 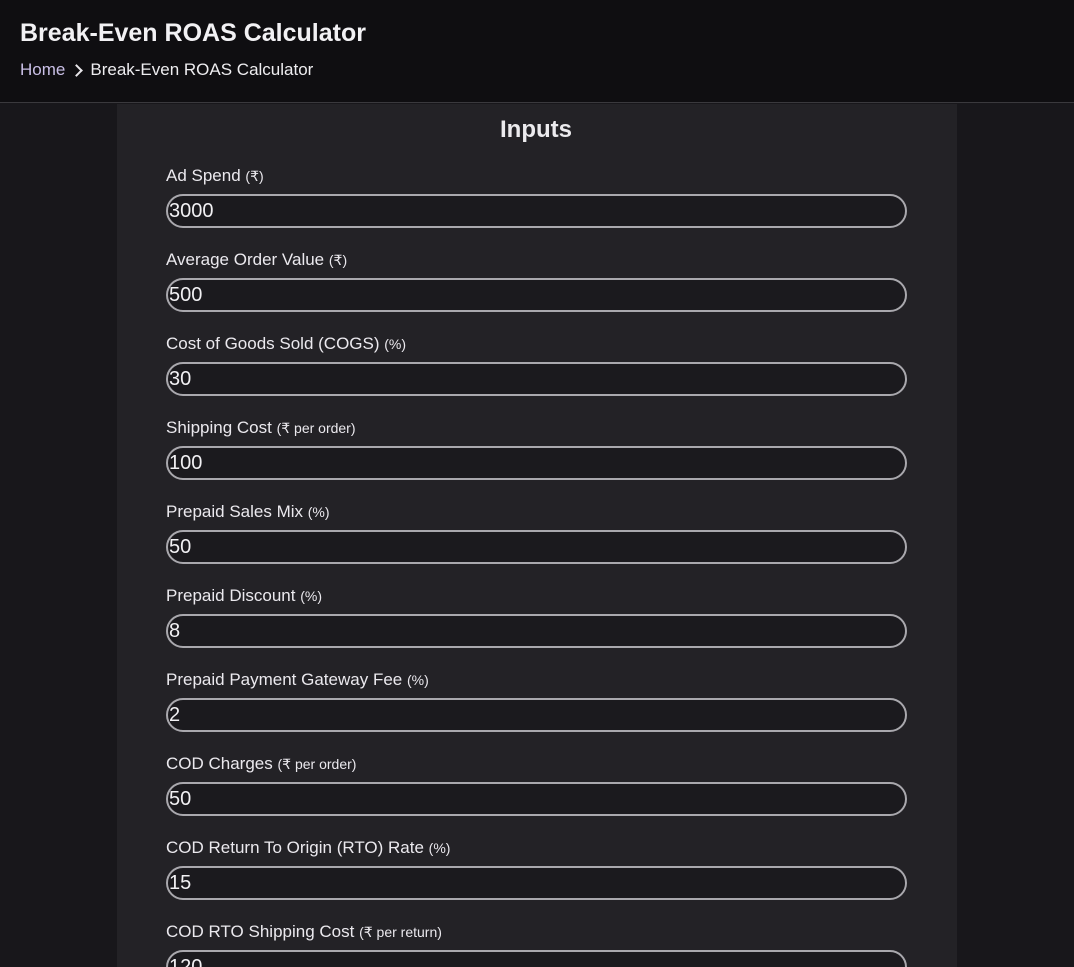 I want to click on cod-rto-shipping-cost-label: COD RTO Shipping Cost (₹ per return), so click(x=536, y=932).